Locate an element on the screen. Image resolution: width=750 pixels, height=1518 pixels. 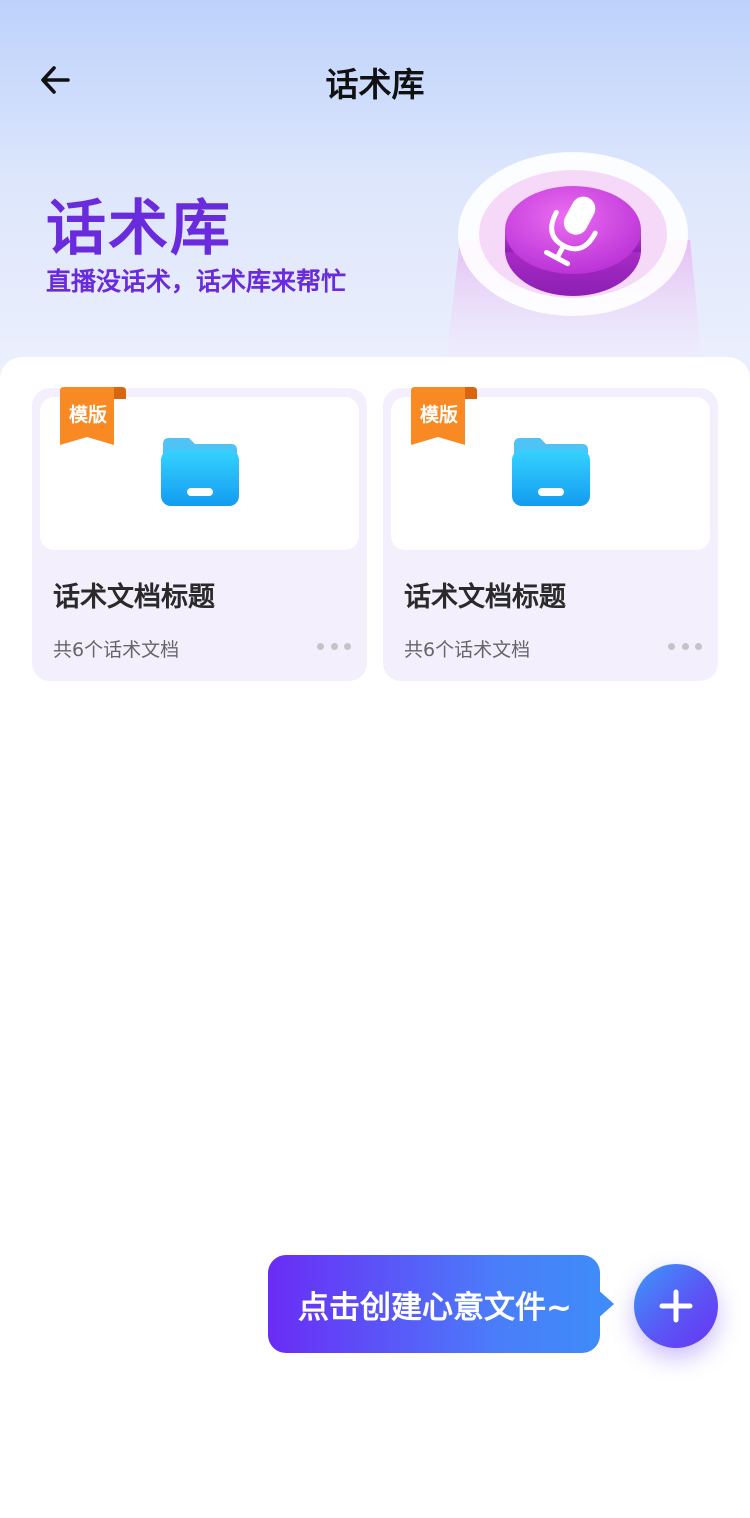
nav-bar: 话术库 is located at coordinates (375, 80).